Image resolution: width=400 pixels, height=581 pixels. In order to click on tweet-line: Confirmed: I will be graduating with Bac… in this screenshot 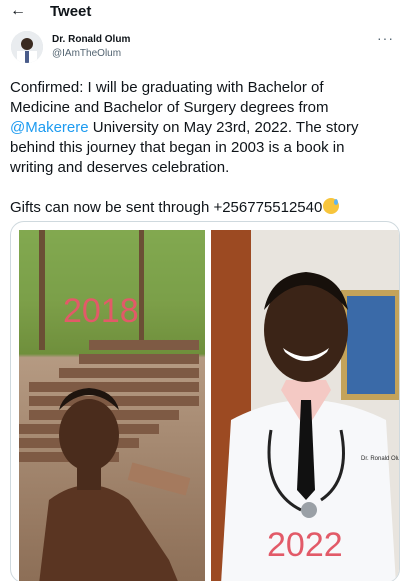, I will do `click(167, 87)`.